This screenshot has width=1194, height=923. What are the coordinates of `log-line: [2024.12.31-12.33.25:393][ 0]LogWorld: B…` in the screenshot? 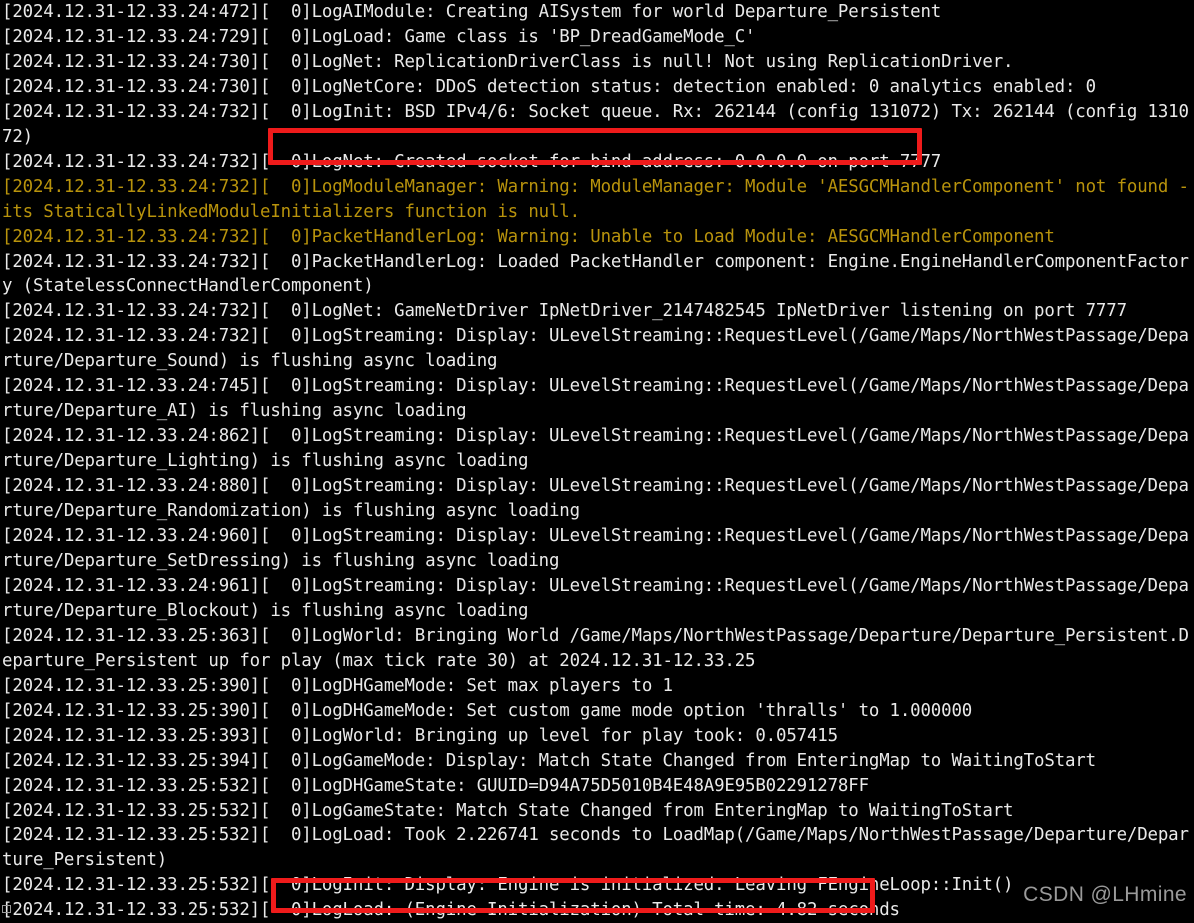 It's located at (420, 735).